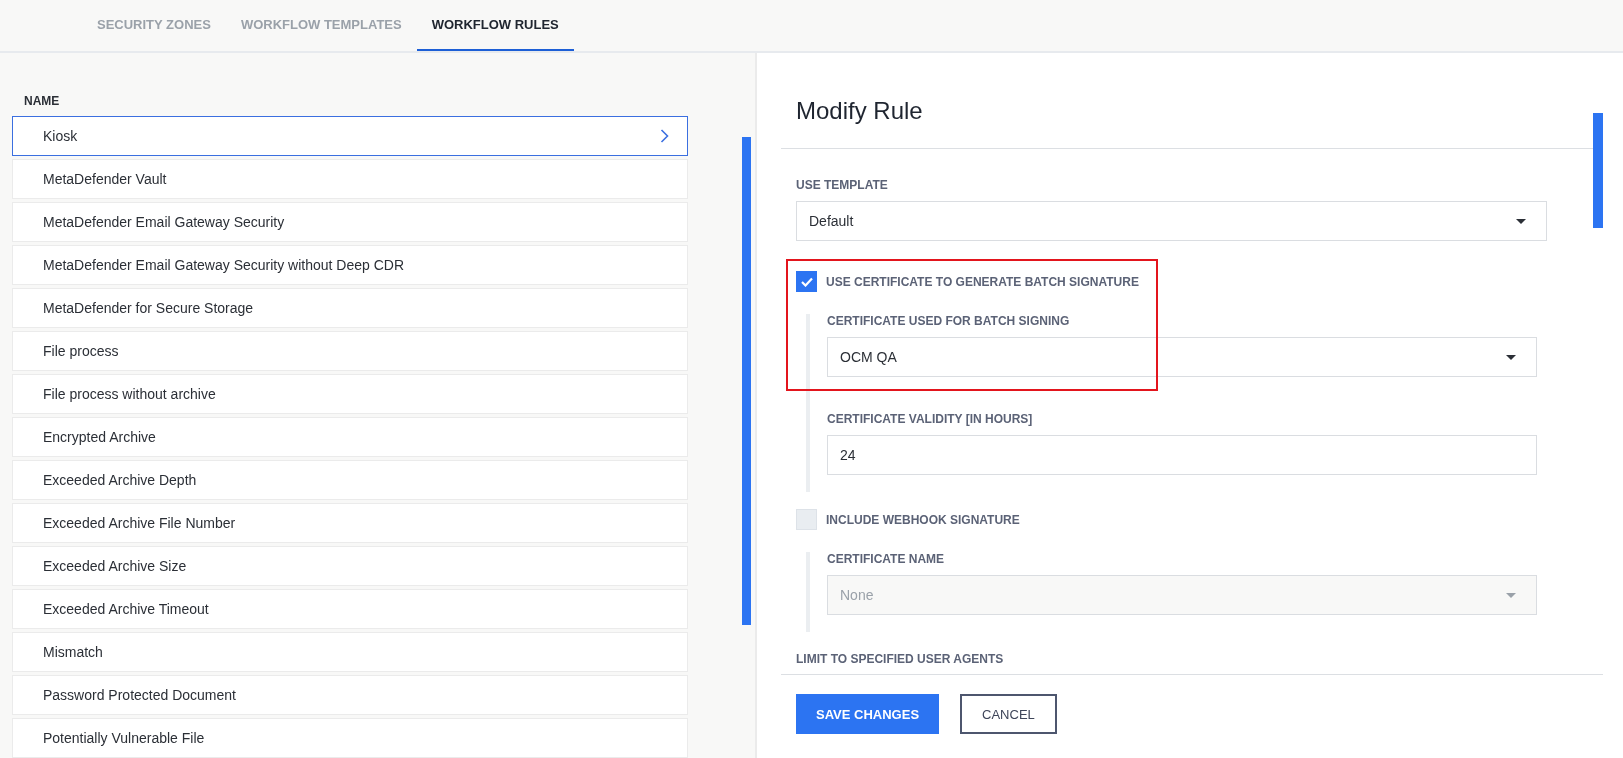 The image size is (1623, 758). What do you see at coordinates (350, 437) in the screenshot?
I see `rule-list-item: Encrypted Archive` at bounding box center [350, 437].